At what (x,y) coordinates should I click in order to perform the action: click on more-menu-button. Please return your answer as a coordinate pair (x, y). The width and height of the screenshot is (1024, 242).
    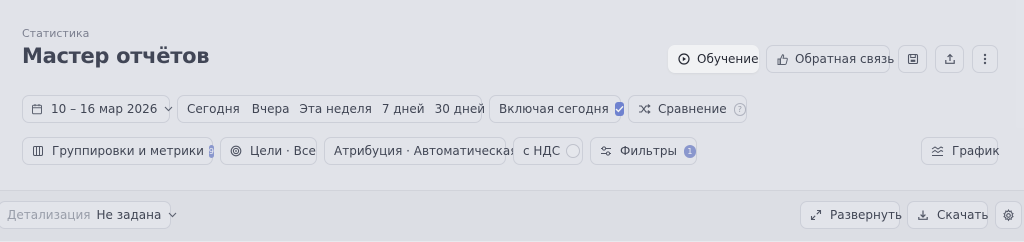
    Looking at the image, I should click on (985, 59).